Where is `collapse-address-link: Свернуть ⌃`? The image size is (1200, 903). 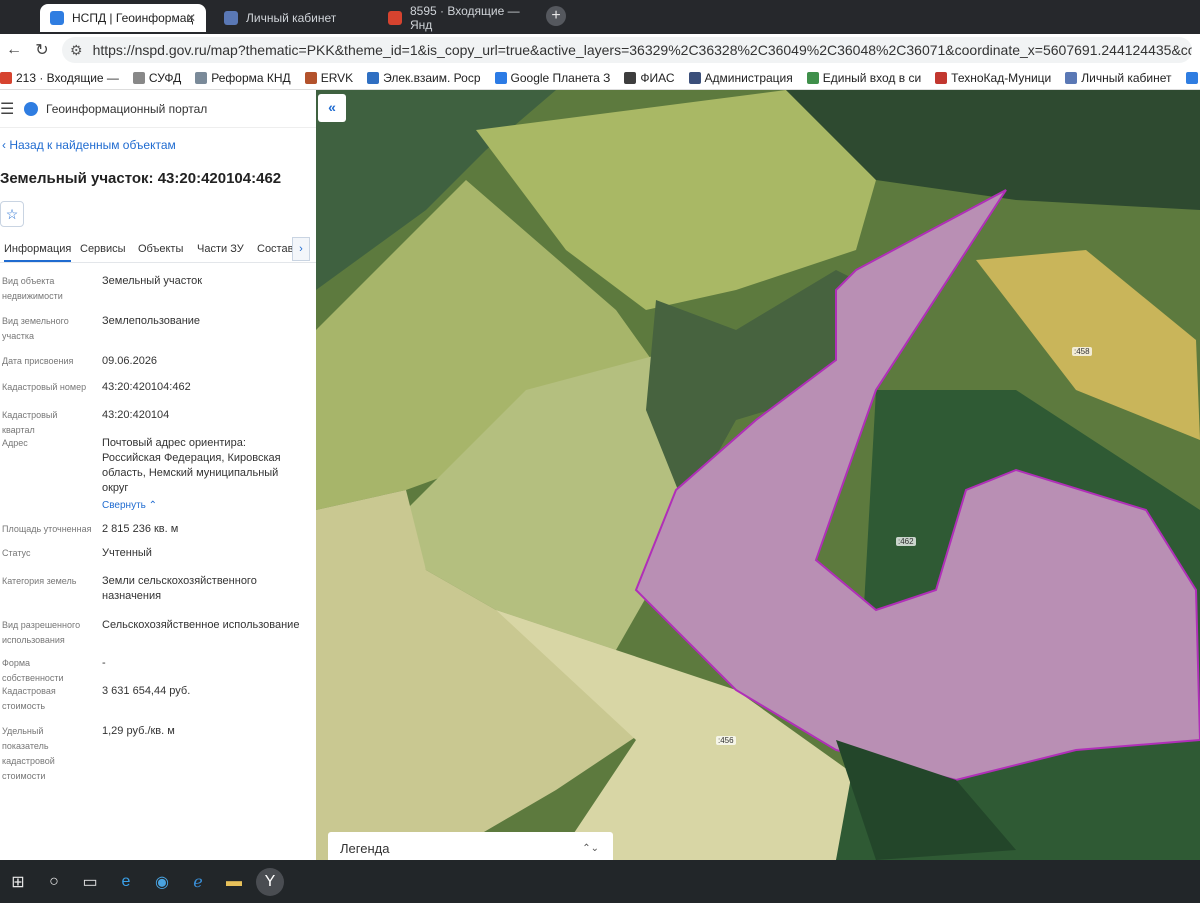 collapse-address-link: Свернуть ⌃ is located at coordinates (202, 505).